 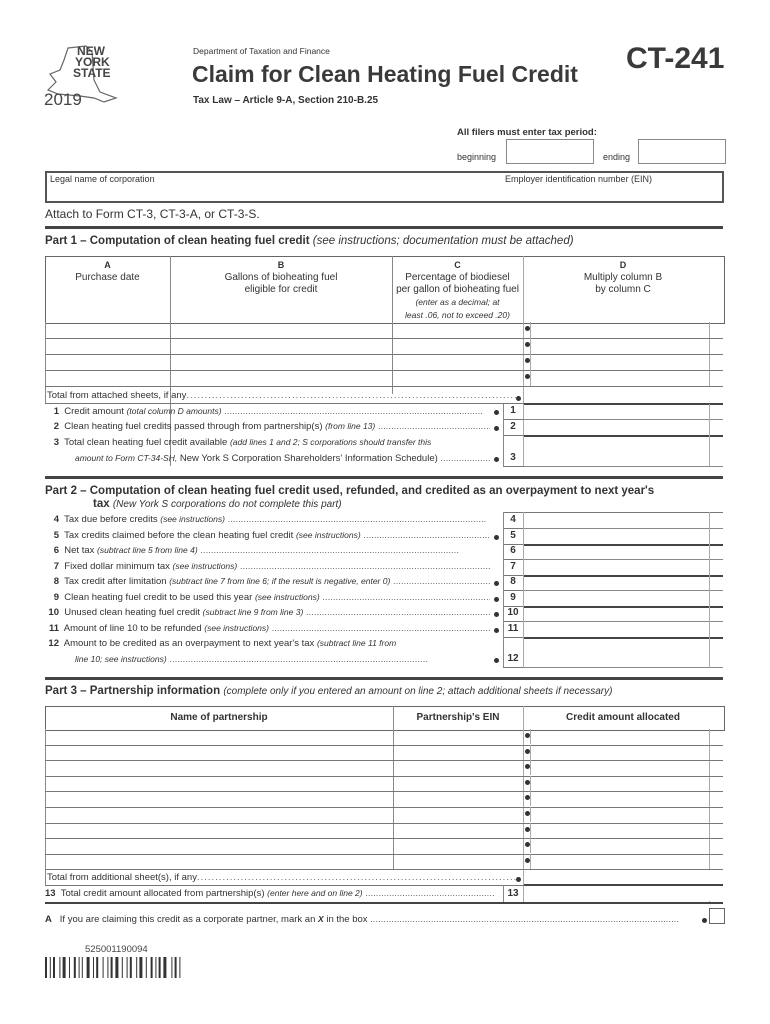 What do you see at coordinates (619, 814) in the screenshot?
I see `partnership-row-6-amount` at bounding box center [619, 814].